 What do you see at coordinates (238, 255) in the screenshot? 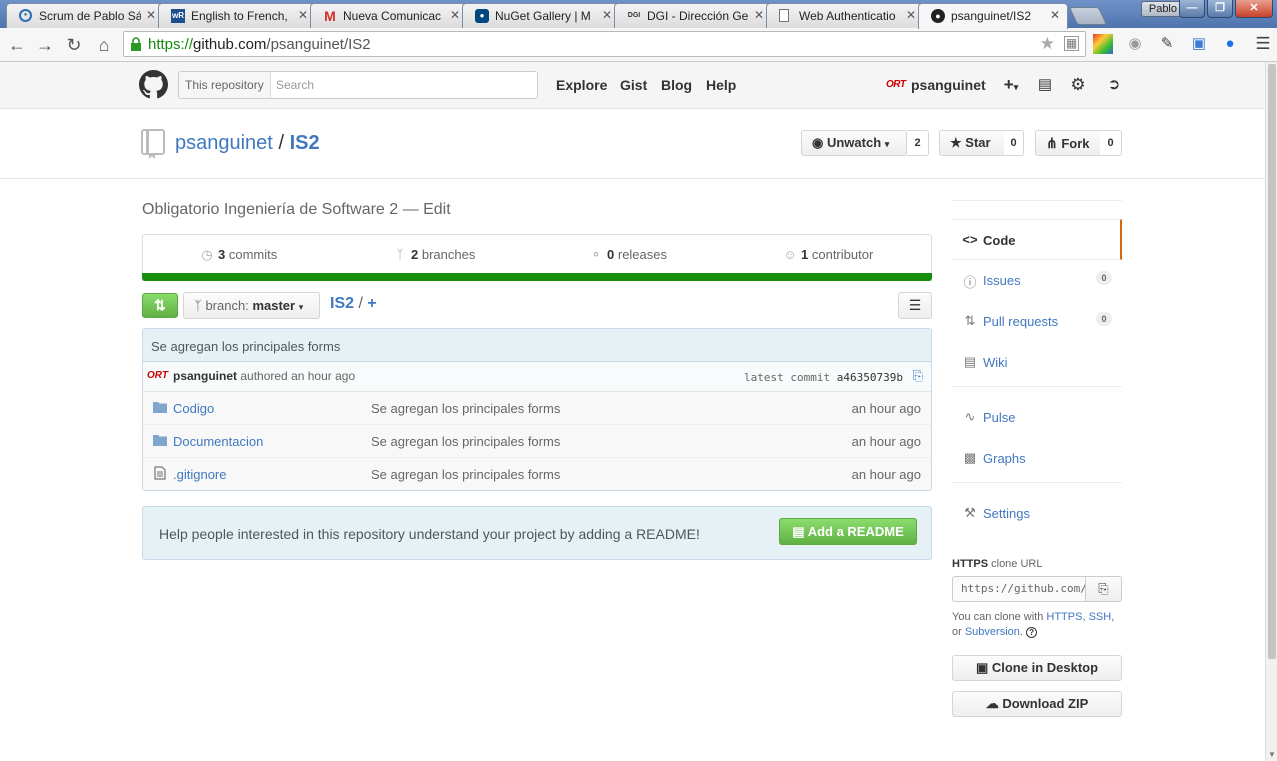
I see `commits-link: ◷ 3 commits` at bounding box center [238, 255].